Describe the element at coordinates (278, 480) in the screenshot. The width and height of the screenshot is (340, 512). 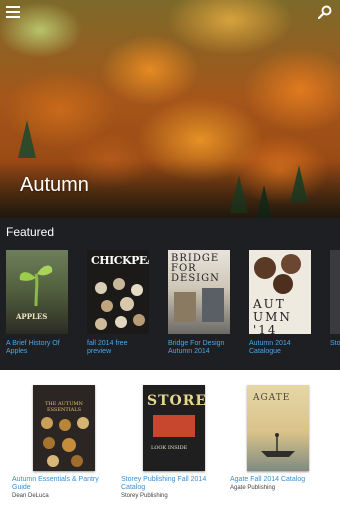
I see `catalog-item-title: Agate Fall 2014 Catalog` at that location.